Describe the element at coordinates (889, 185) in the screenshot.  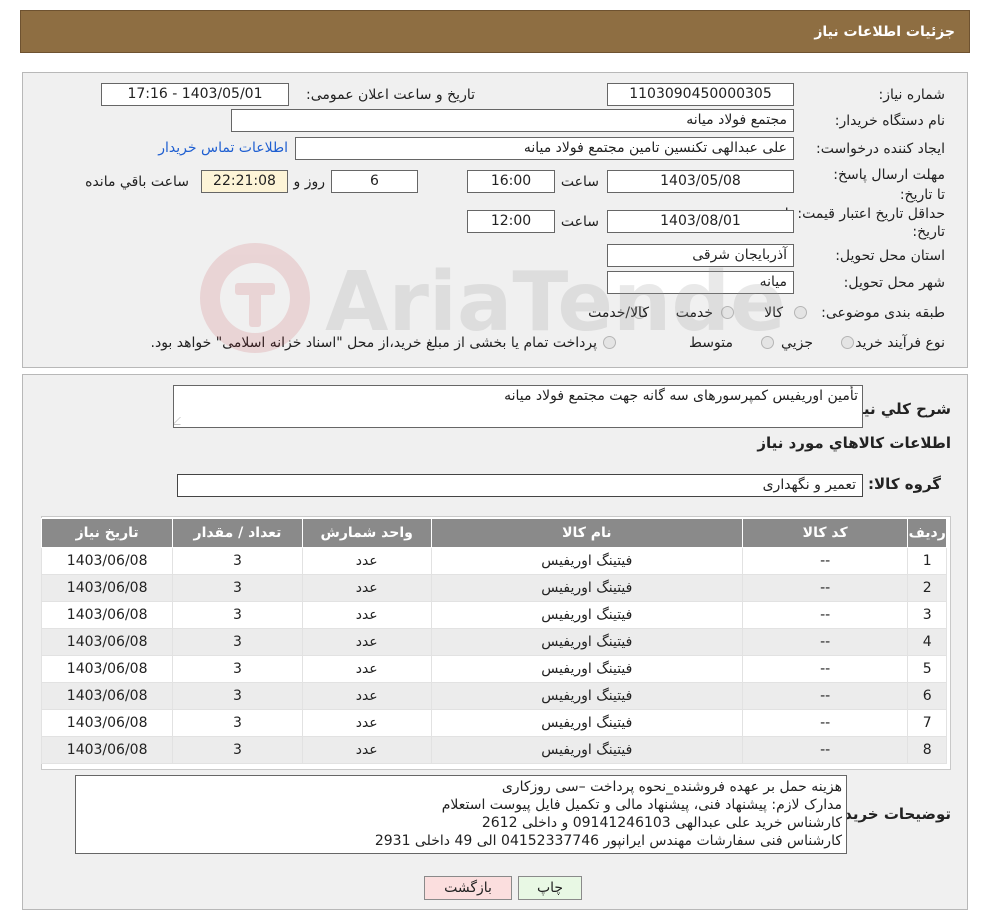
I see `reply-deadline-label: مهلت ارسال پاسخ: تا تاریخ:` at that location.